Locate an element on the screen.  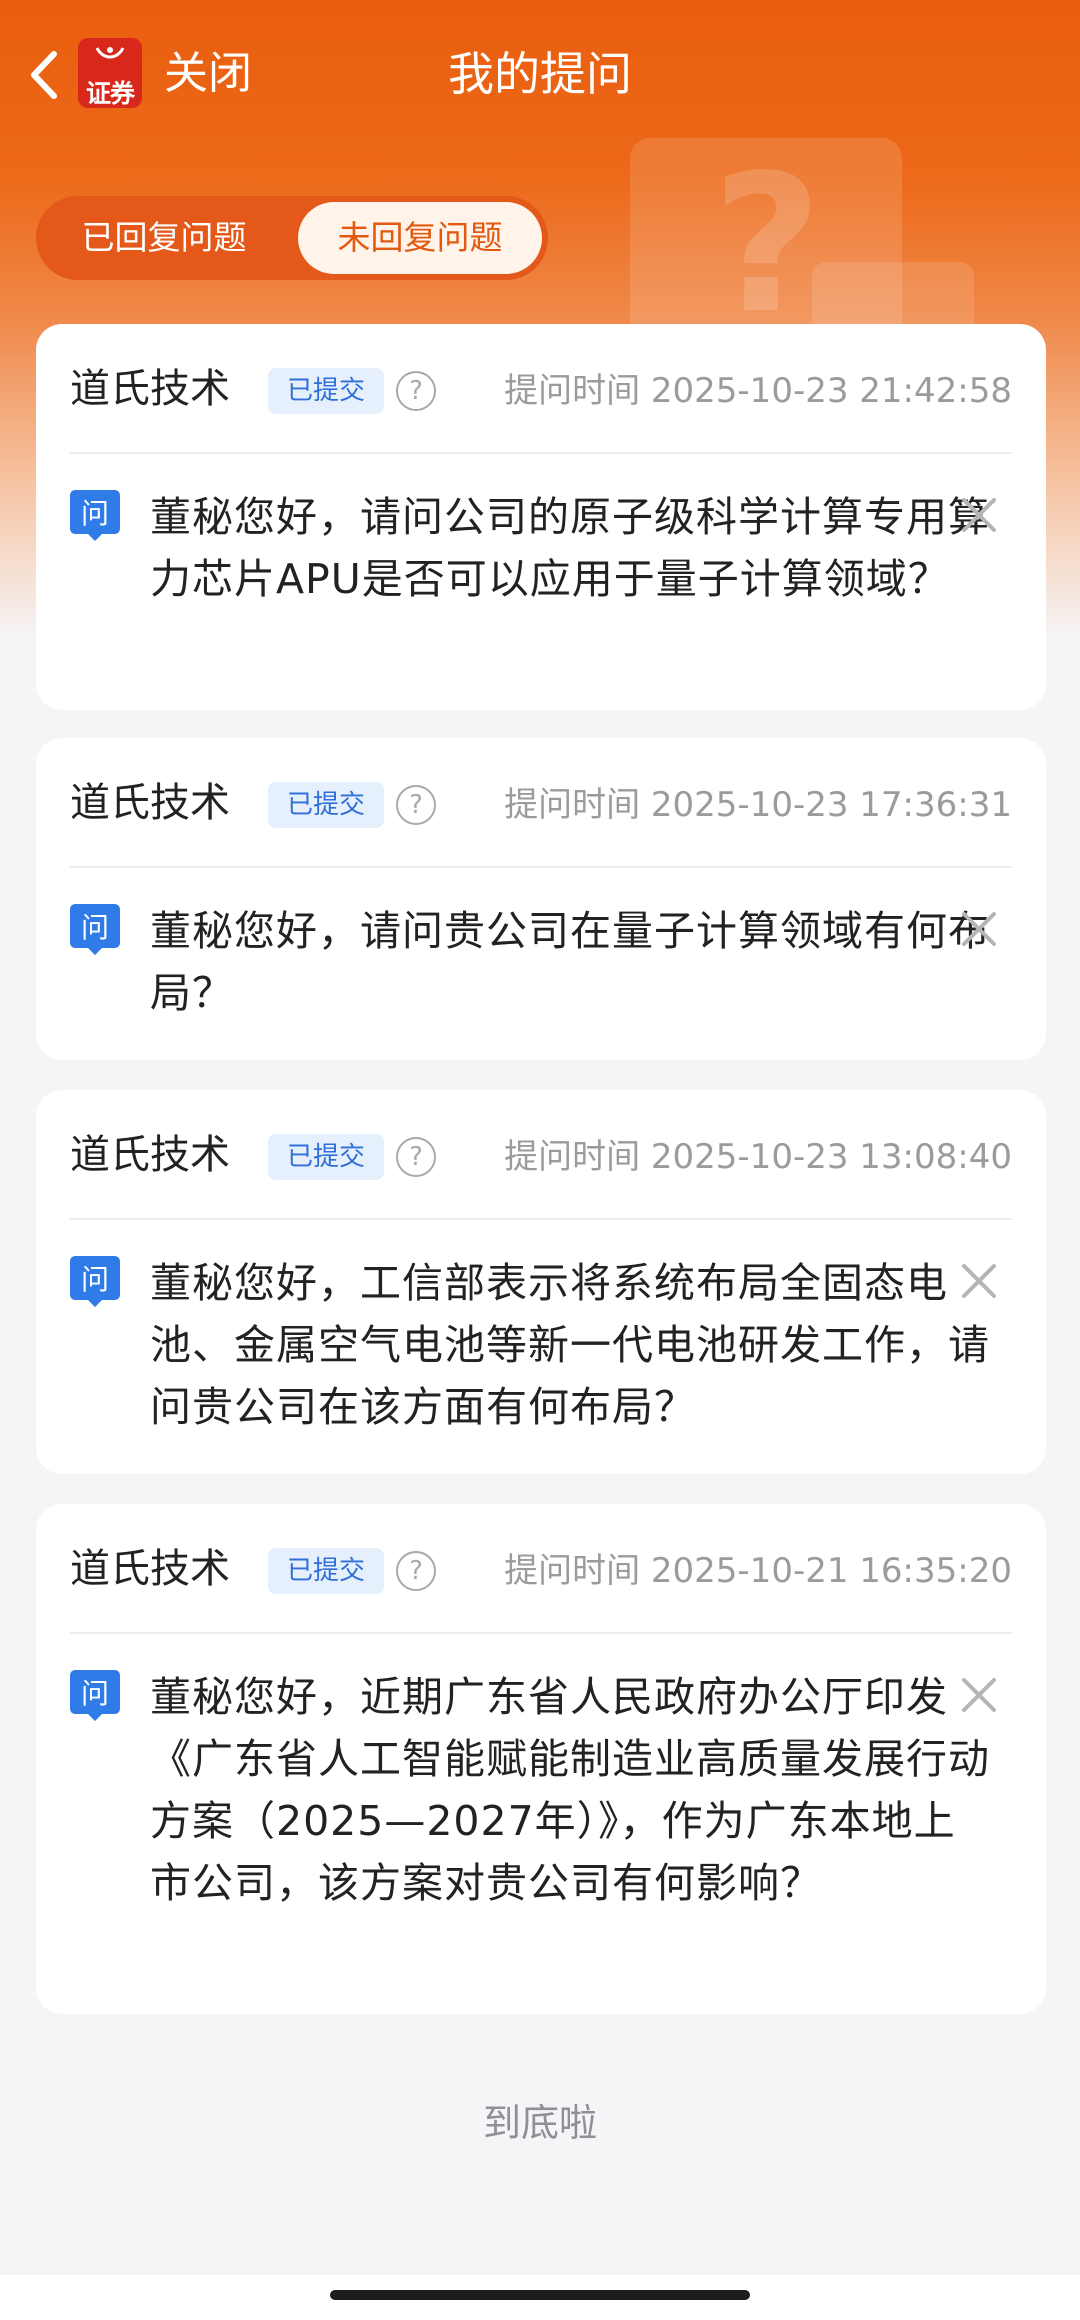
time-value: 2025-10-23 13:08:40 is located at coordinates (831, 1157).